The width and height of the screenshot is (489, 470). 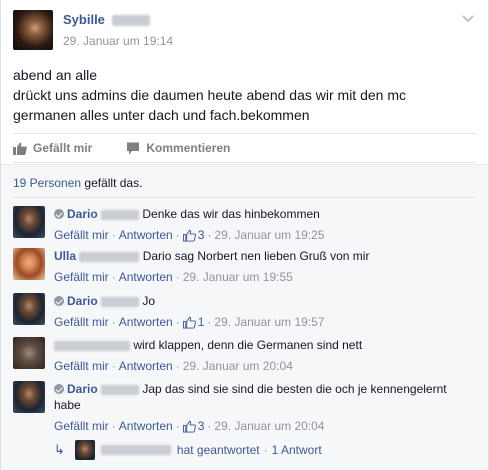 What do you see at coordinates (106, 19) in the screenshot?
I see `author-name: Sybille` at bounding box center [106, 19].